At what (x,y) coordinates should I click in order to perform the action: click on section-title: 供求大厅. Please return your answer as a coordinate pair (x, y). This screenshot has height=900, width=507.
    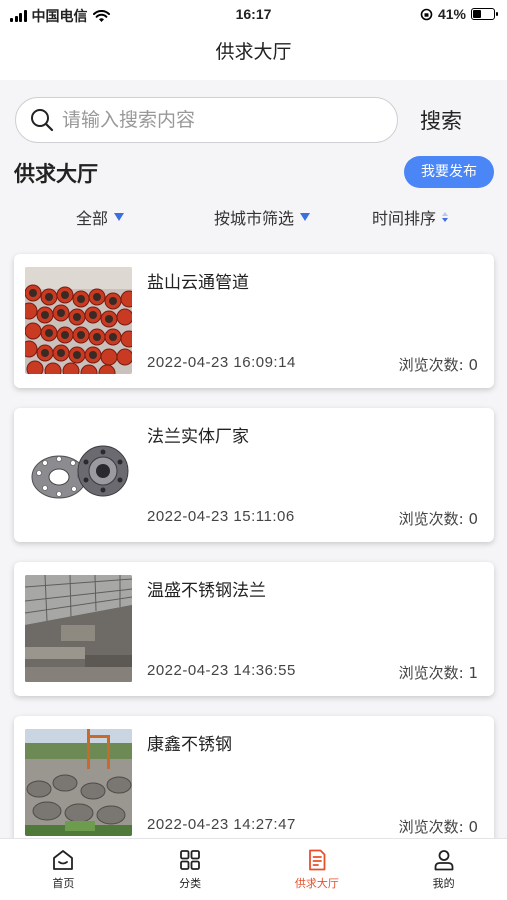
    Looking at the image, I should click on (56, 174).